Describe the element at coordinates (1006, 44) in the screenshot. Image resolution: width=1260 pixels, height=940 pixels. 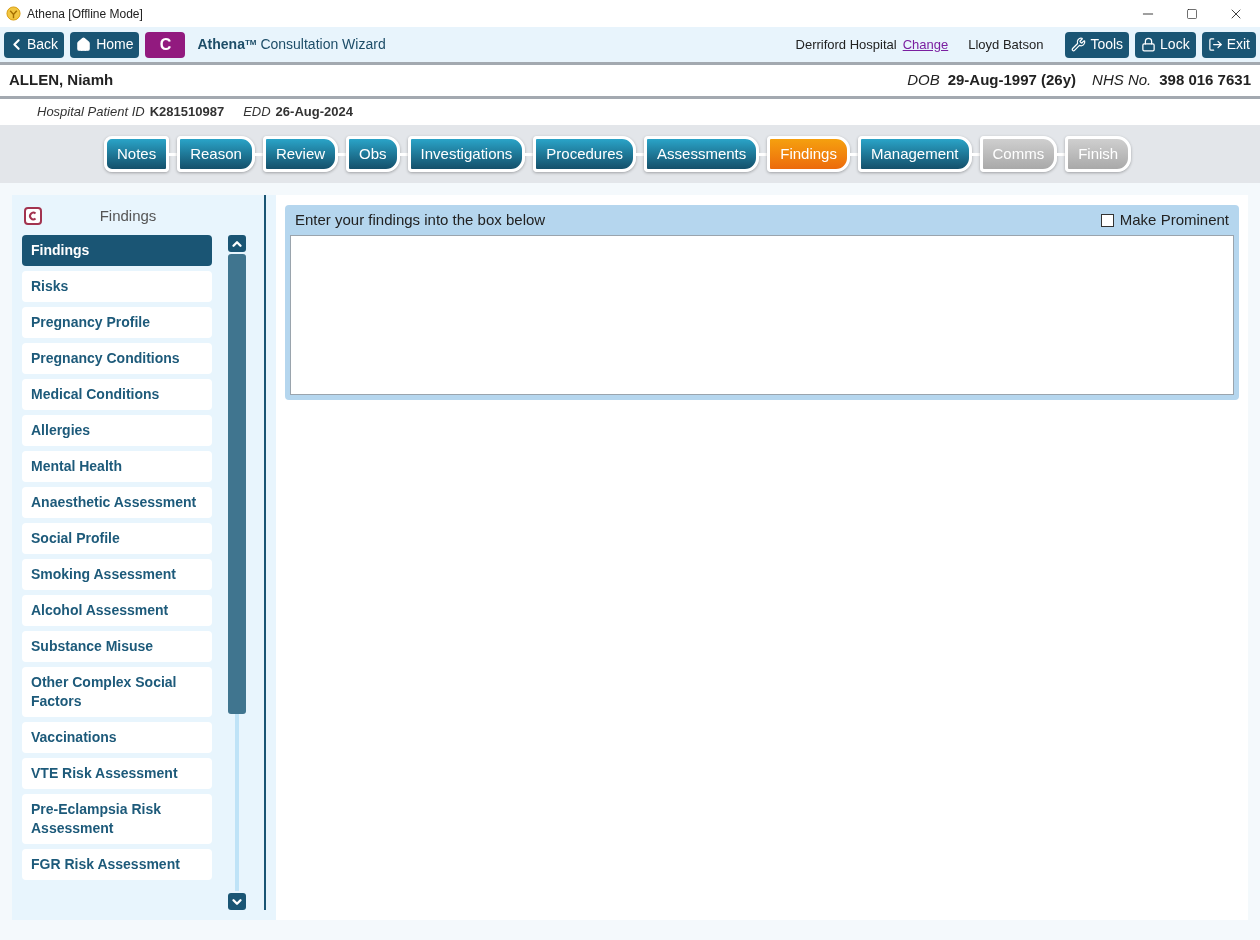
I see `user-name: Lloyd Batson` at that location.